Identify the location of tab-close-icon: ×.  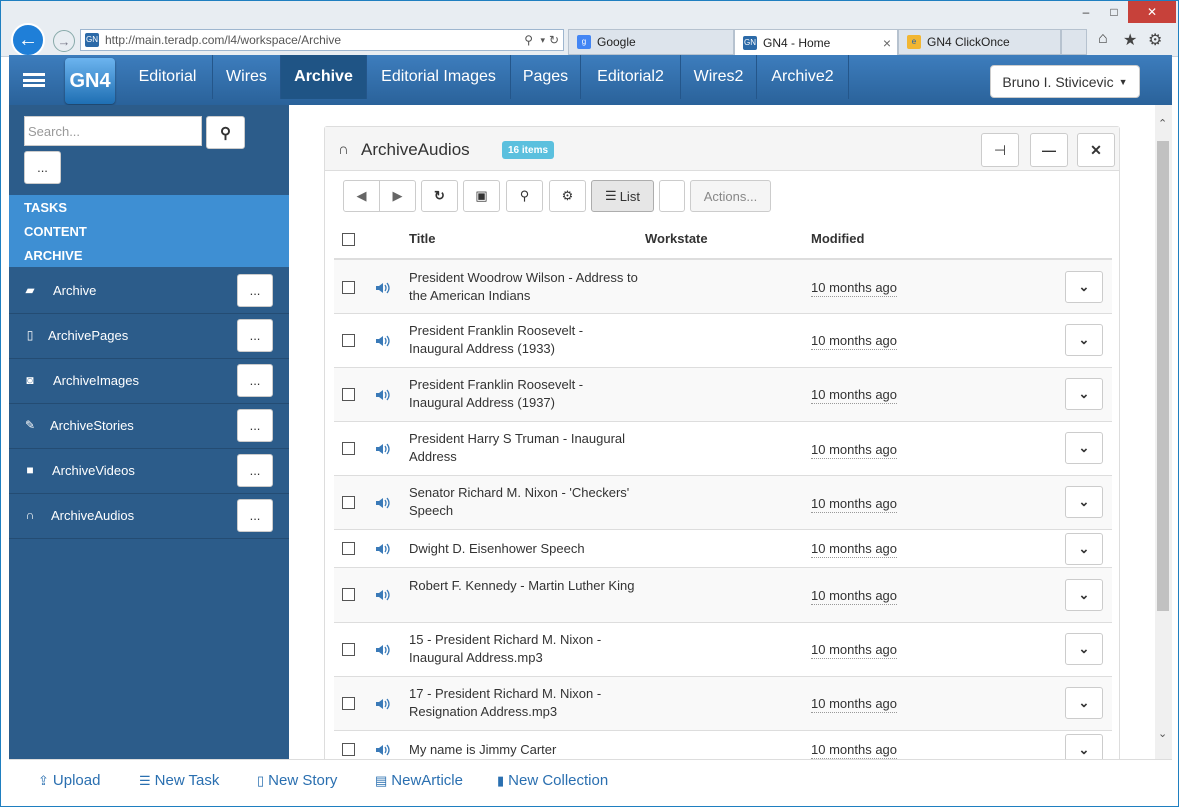
(887, 43).